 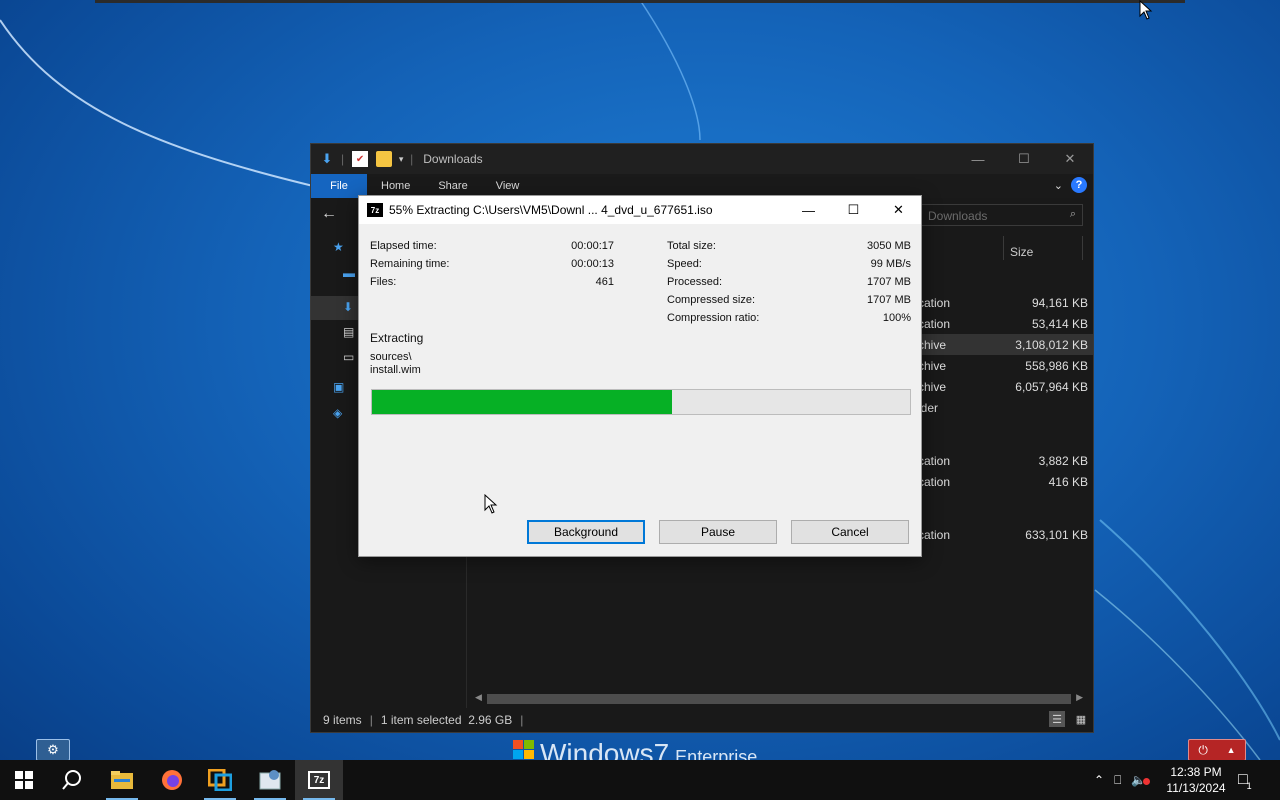 I want to click on dialog-maximize-button: ☐, so click(x=853, y=210).